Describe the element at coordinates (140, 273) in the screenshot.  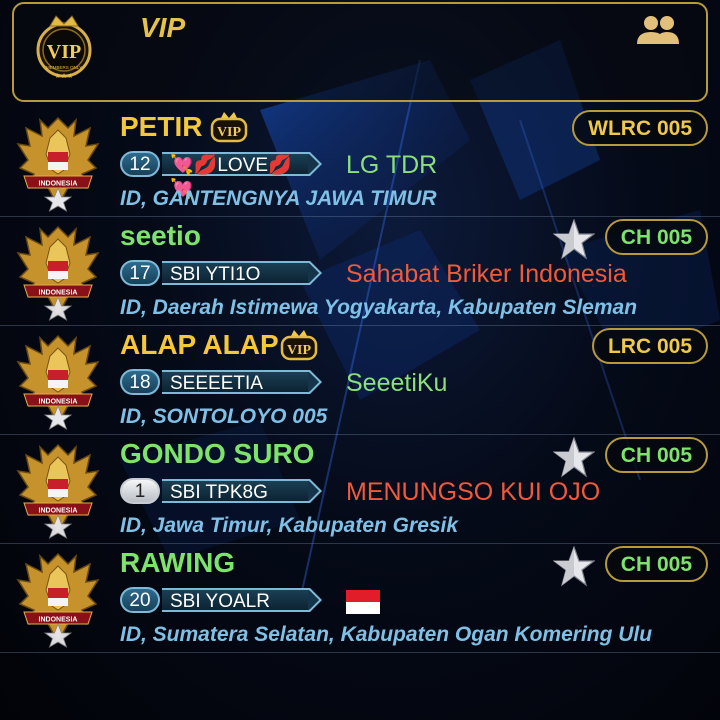
I see `level-number: 17` at that location.